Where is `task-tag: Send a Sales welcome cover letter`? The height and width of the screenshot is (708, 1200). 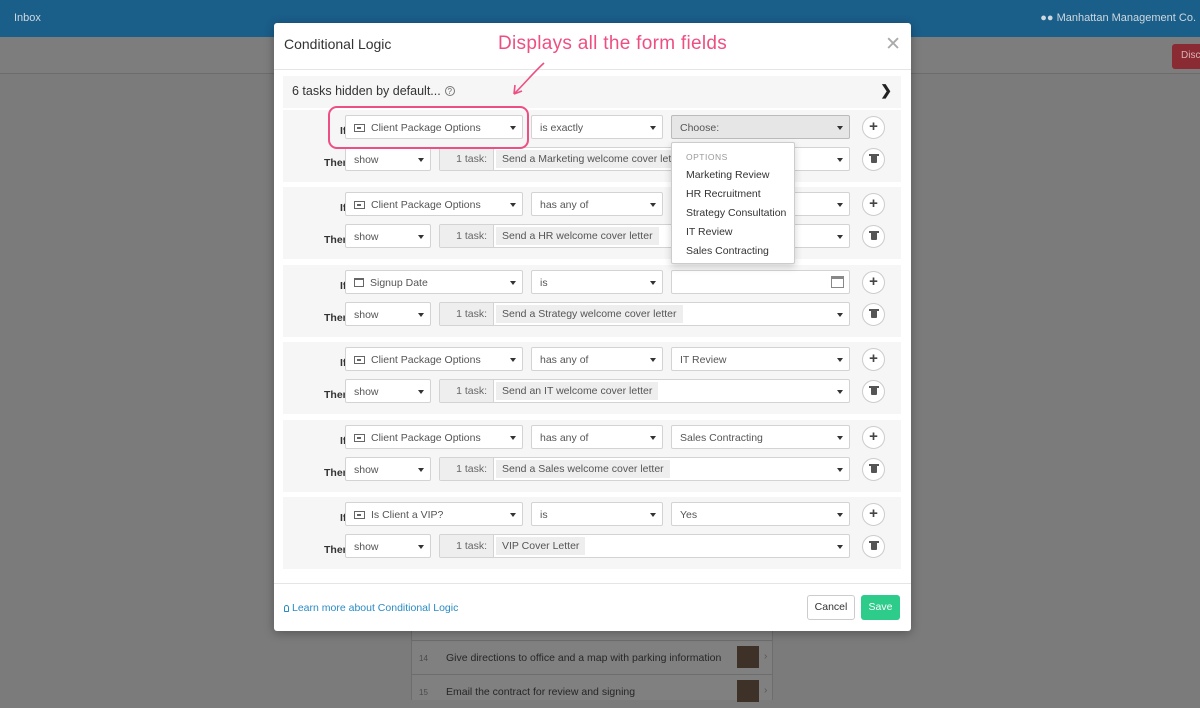 task-tag: Send a Sales welcome cover letter is located at coordinates (583, 469).